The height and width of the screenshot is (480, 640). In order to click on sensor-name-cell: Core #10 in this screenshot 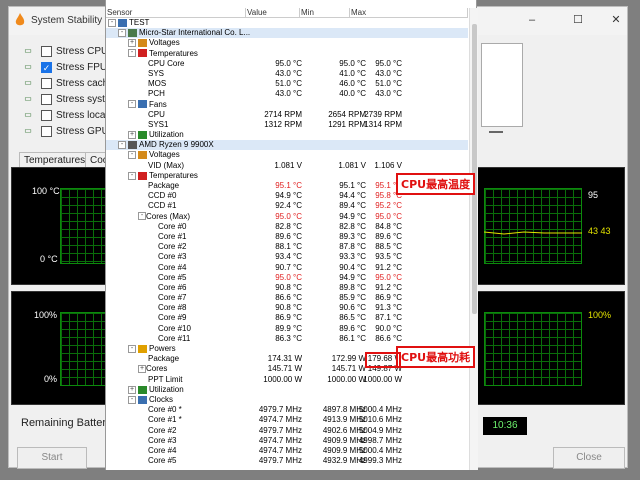, I will do `click(148, 329)`.